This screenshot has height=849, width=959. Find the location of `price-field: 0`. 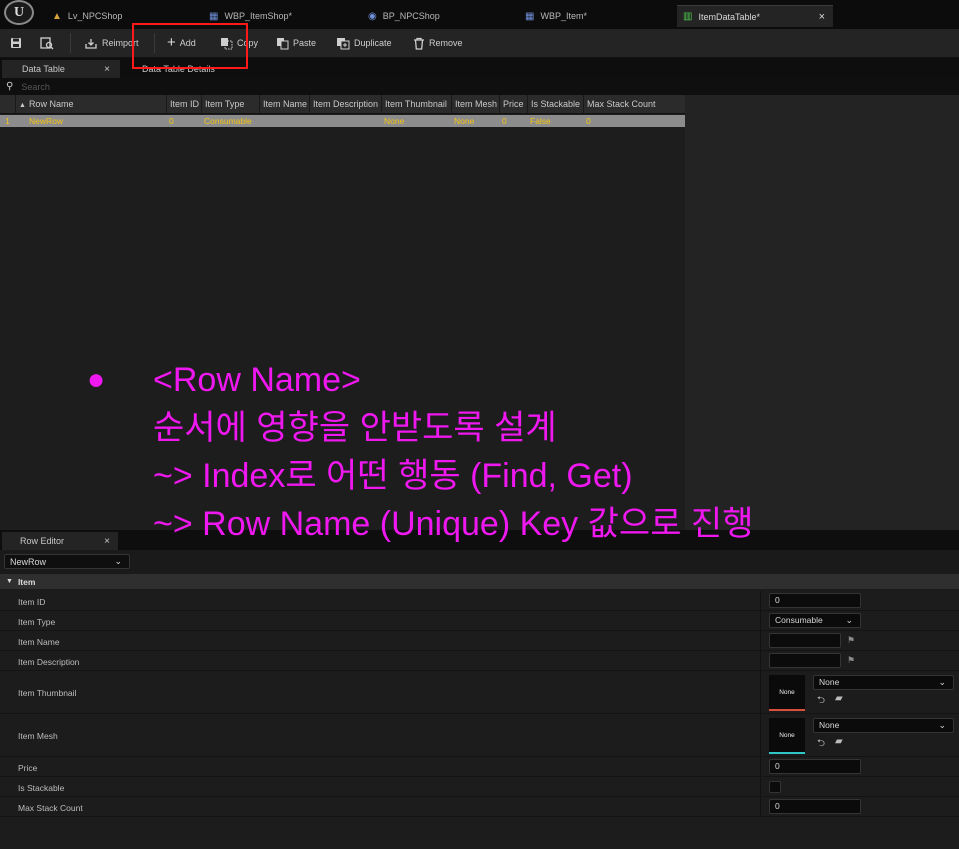

price-field: 0 is located at coordinates (815, 766).